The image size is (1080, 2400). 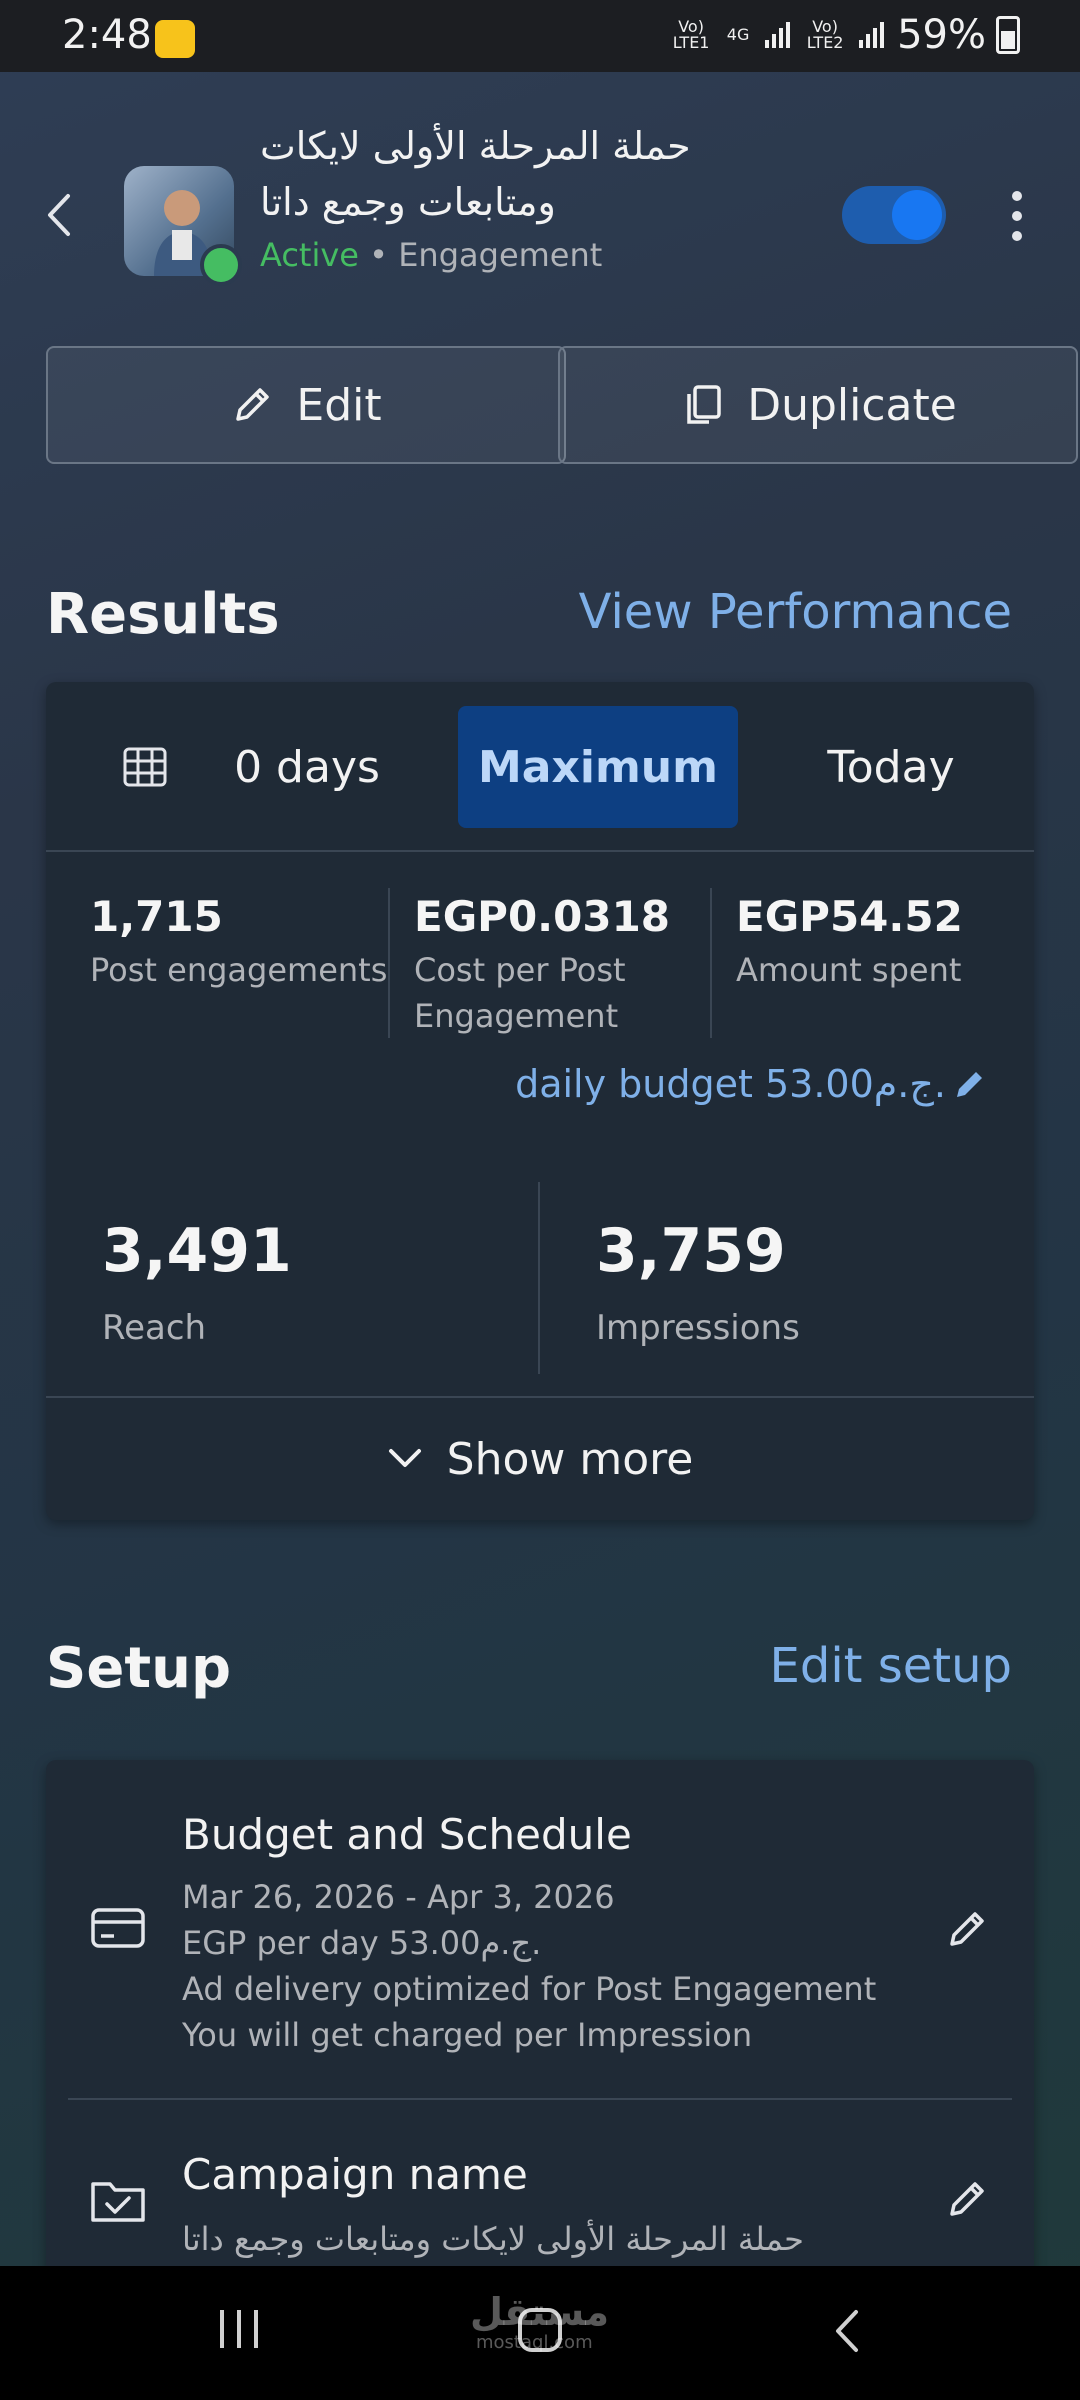 What do you see at coordinates (118, 1928) in the screenshot?
I see `credit-card-icon` at bounding box center [118, 1928].